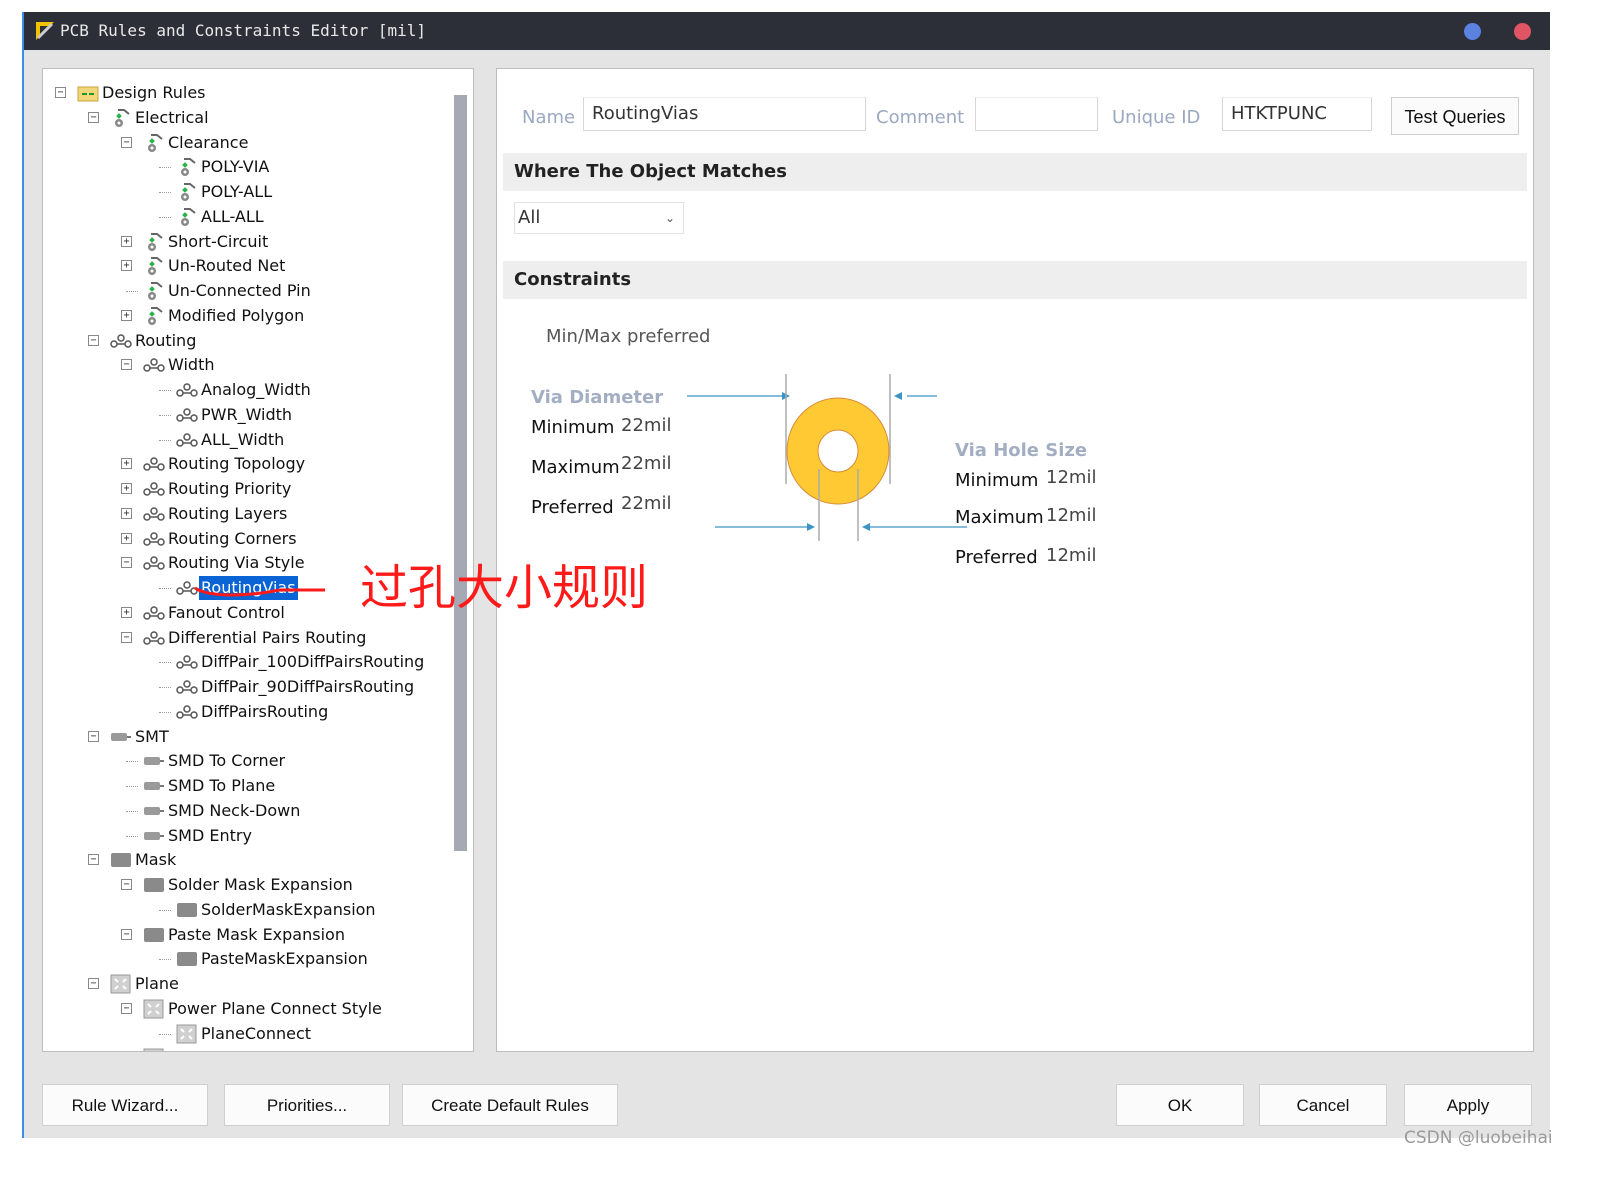 The image size is (1609, 1186). I want to click on tree-item: − Differential Pairs Routing, so click(248, 638).